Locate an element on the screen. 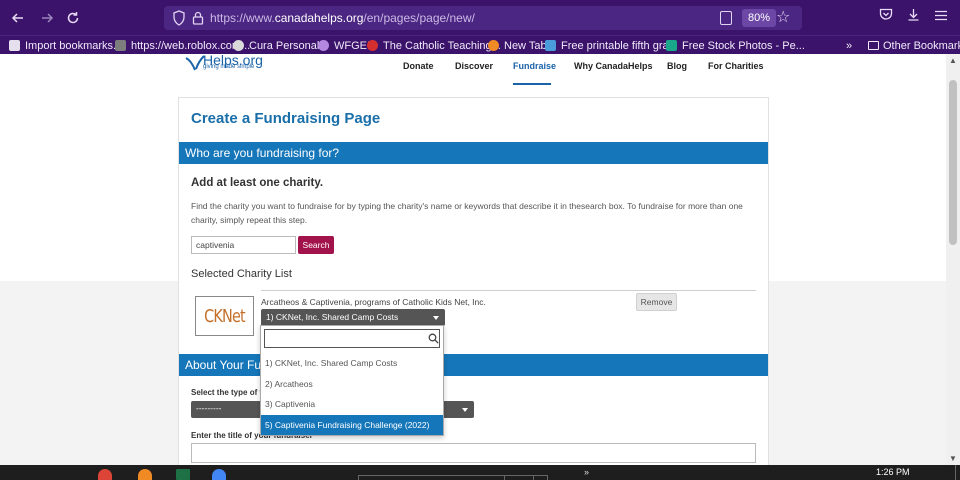 This screenshot has width=960, height=480. hamburger-shape is located at coordinates (941, 15).